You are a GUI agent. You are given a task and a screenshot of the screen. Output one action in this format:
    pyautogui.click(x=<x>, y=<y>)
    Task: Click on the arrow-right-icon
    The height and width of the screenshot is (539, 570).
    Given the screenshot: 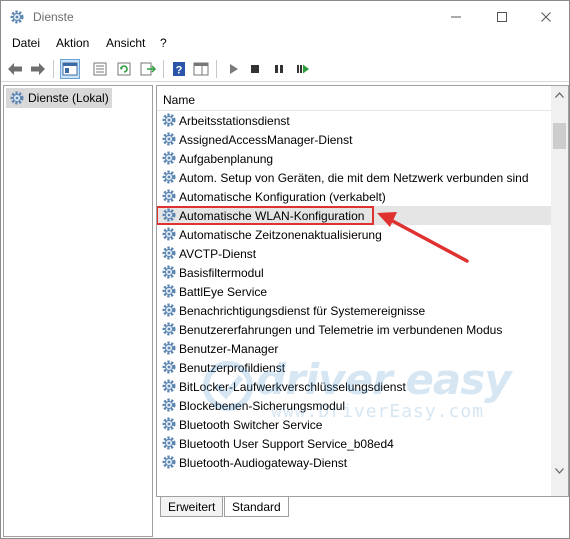 What is the action you would take?
    pyautogui.click(x=38, y=69)
    